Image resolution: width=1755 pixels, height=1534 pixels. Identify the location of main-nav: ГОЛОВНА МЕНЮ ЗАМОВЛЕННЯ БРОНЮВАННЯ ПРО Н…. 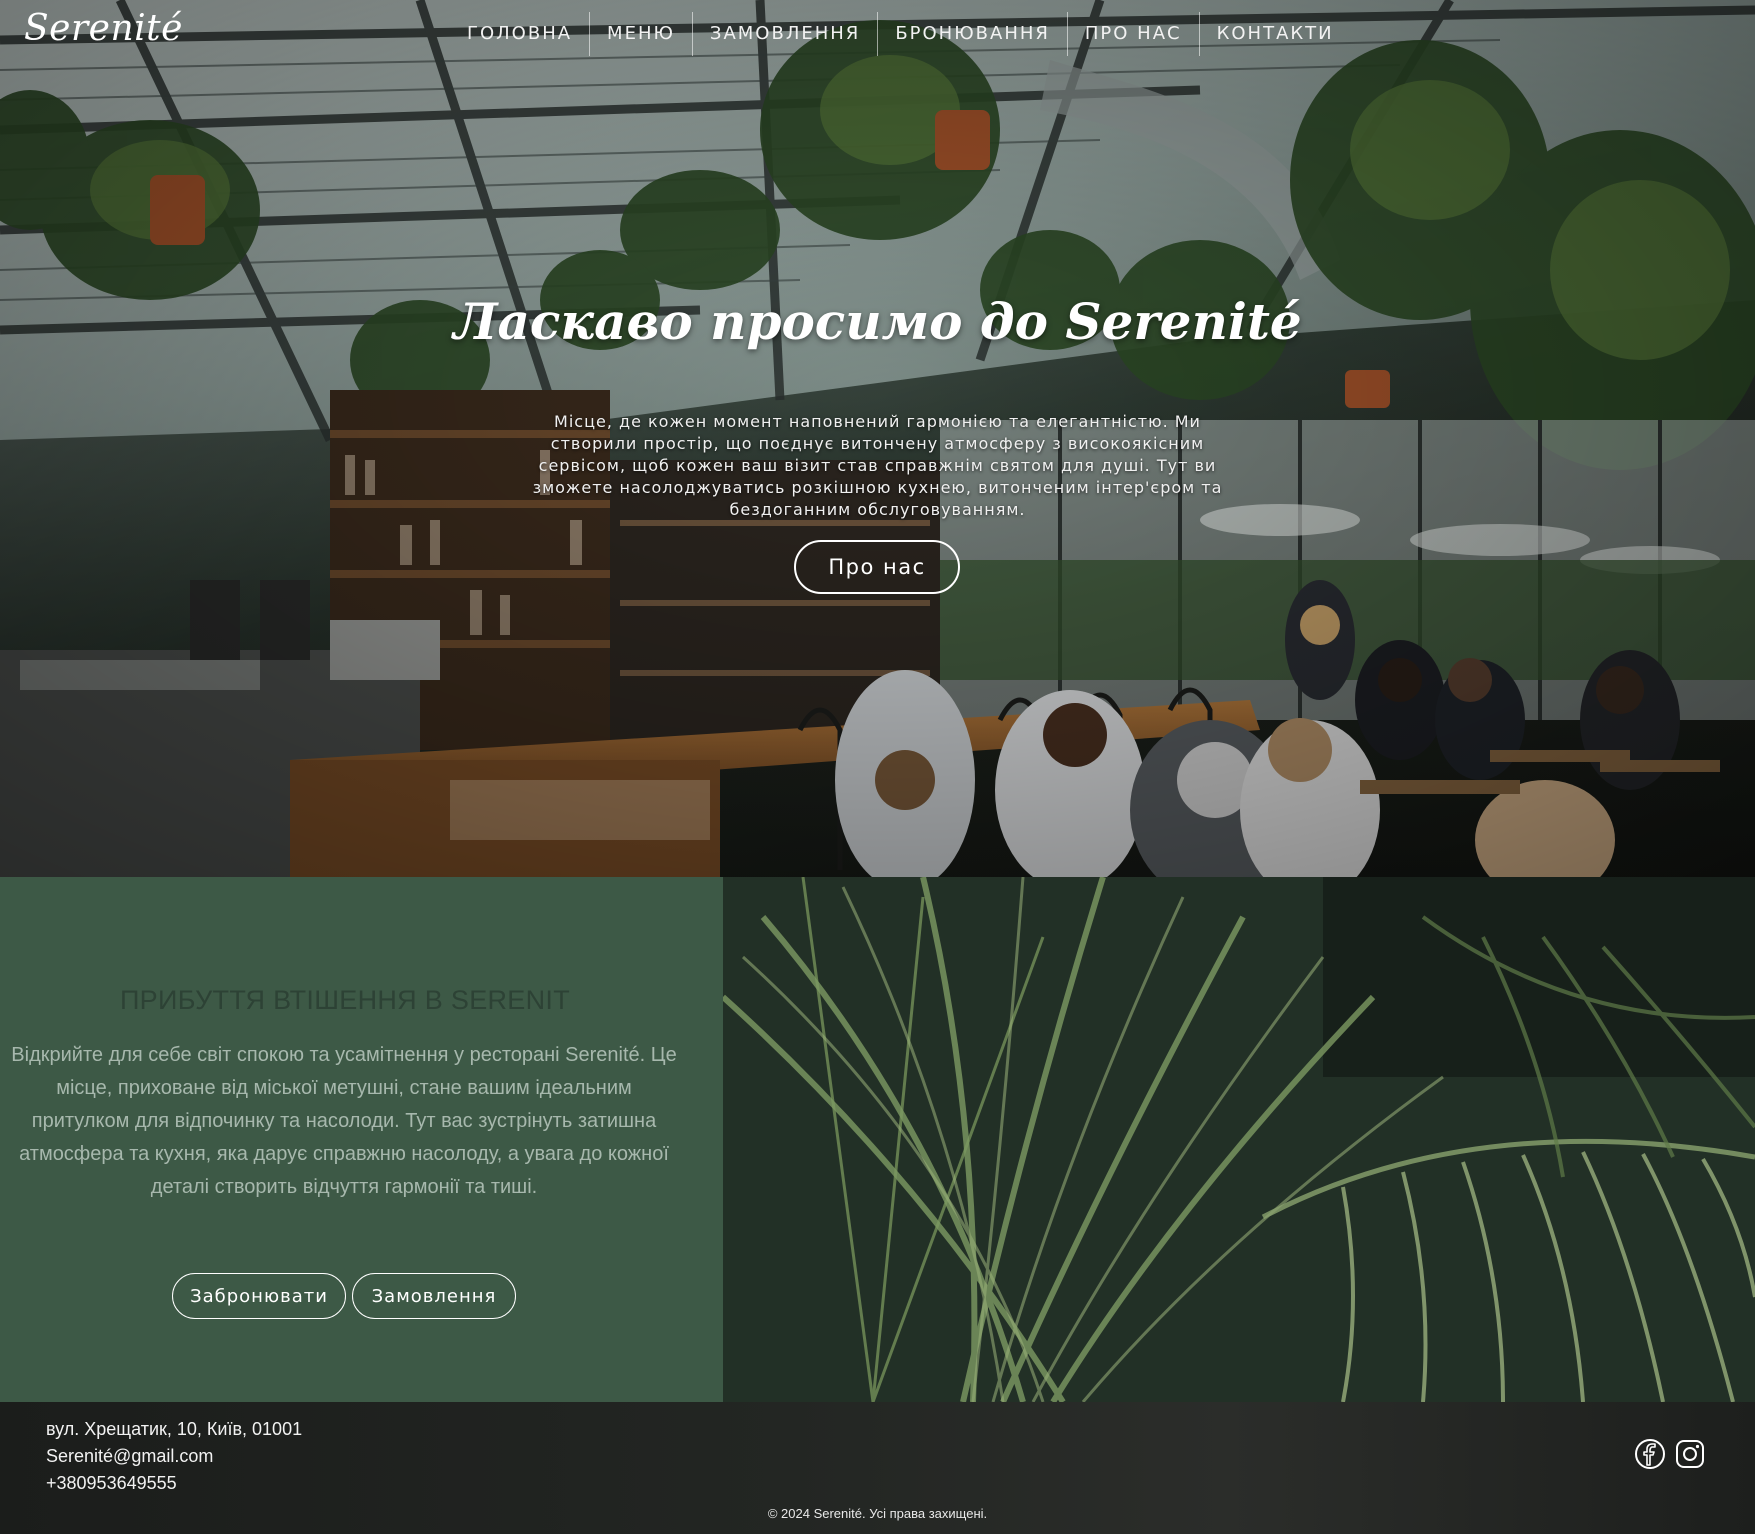
(900, 34).